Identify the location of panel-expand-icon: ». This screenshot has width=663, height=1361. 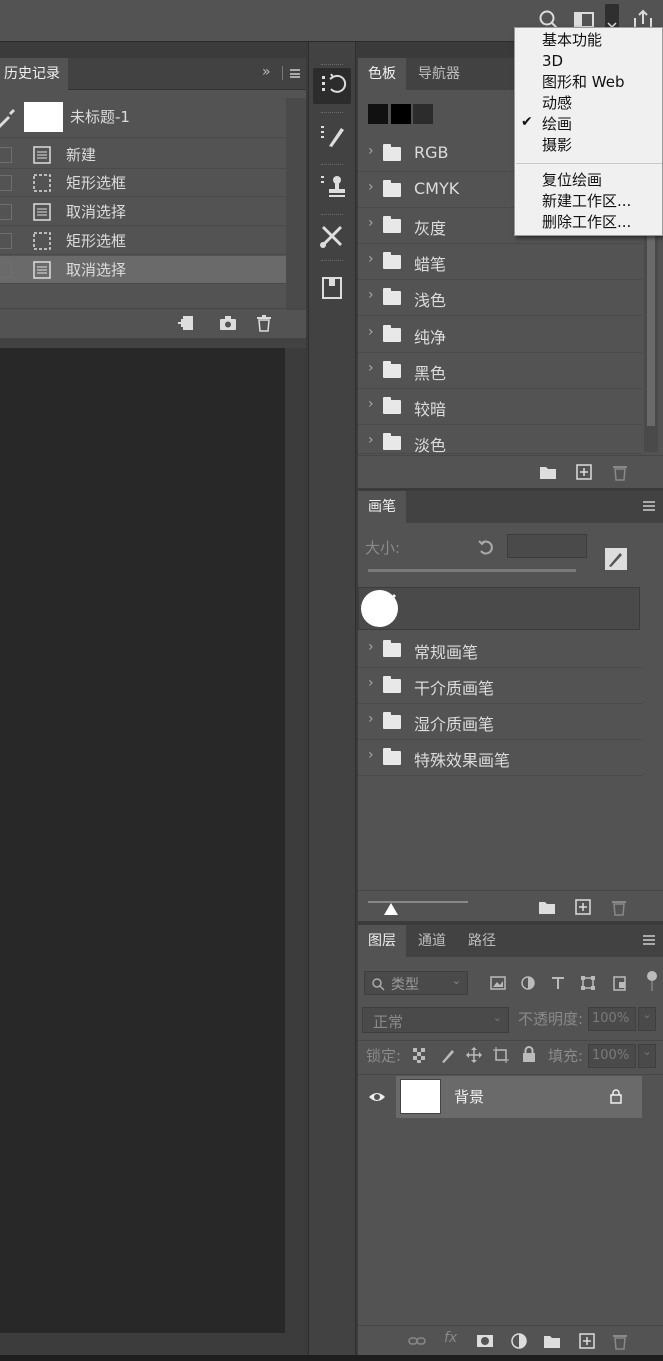
(266, 72).